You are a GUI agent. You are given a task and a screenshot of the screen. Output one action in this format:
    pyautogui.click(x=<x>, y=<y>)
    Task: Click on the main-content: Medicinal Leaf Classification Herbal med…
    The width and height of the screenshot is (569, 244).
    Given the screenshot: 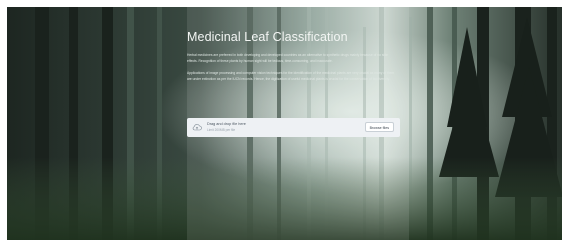 What is the action you would take?
    pyautogui.click(x=293, y=59)
    